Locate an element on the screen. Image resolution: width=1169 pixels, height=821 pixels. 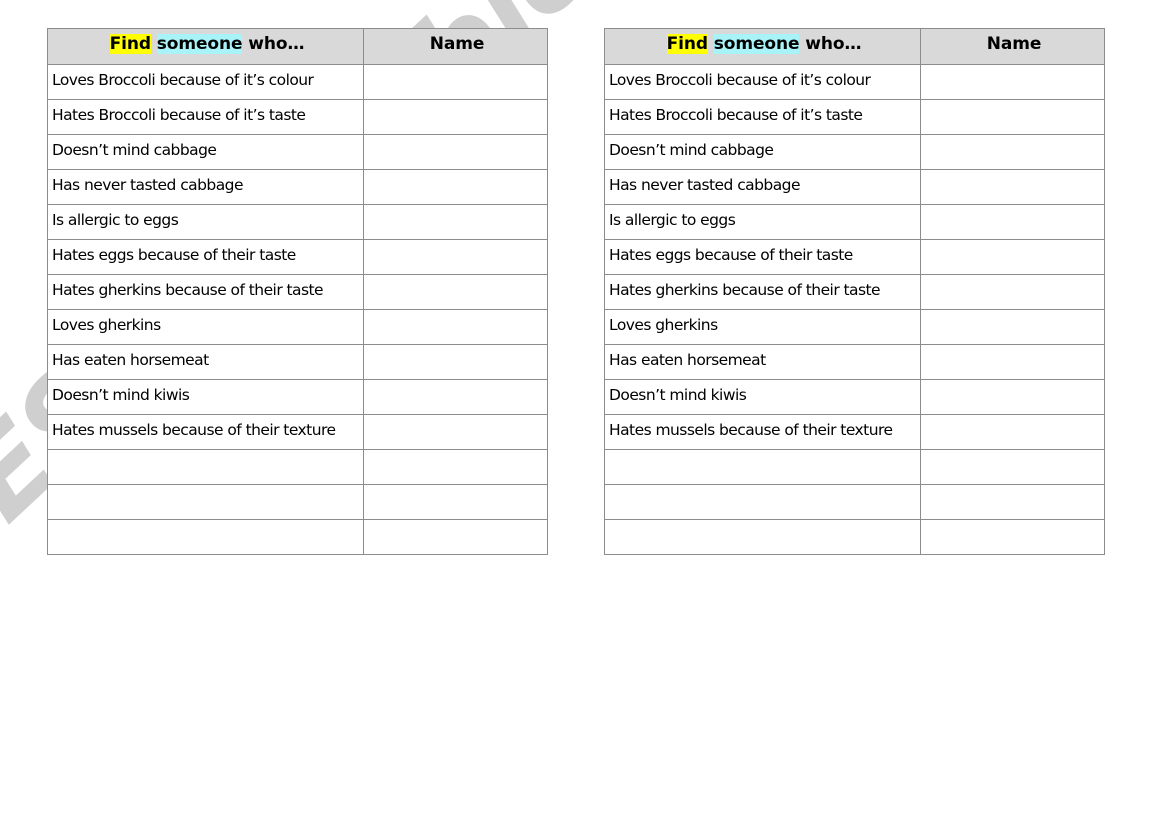
header-word-someone: someone is located at coordinates (756, 44).